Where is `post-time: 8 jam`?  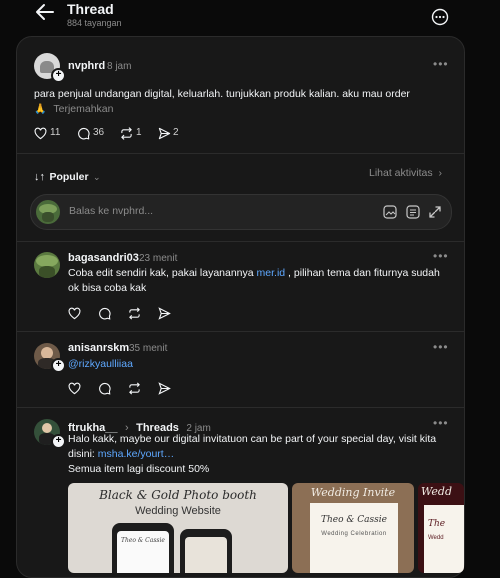
post-time: 8 jam is located at coordinates (119, 66).